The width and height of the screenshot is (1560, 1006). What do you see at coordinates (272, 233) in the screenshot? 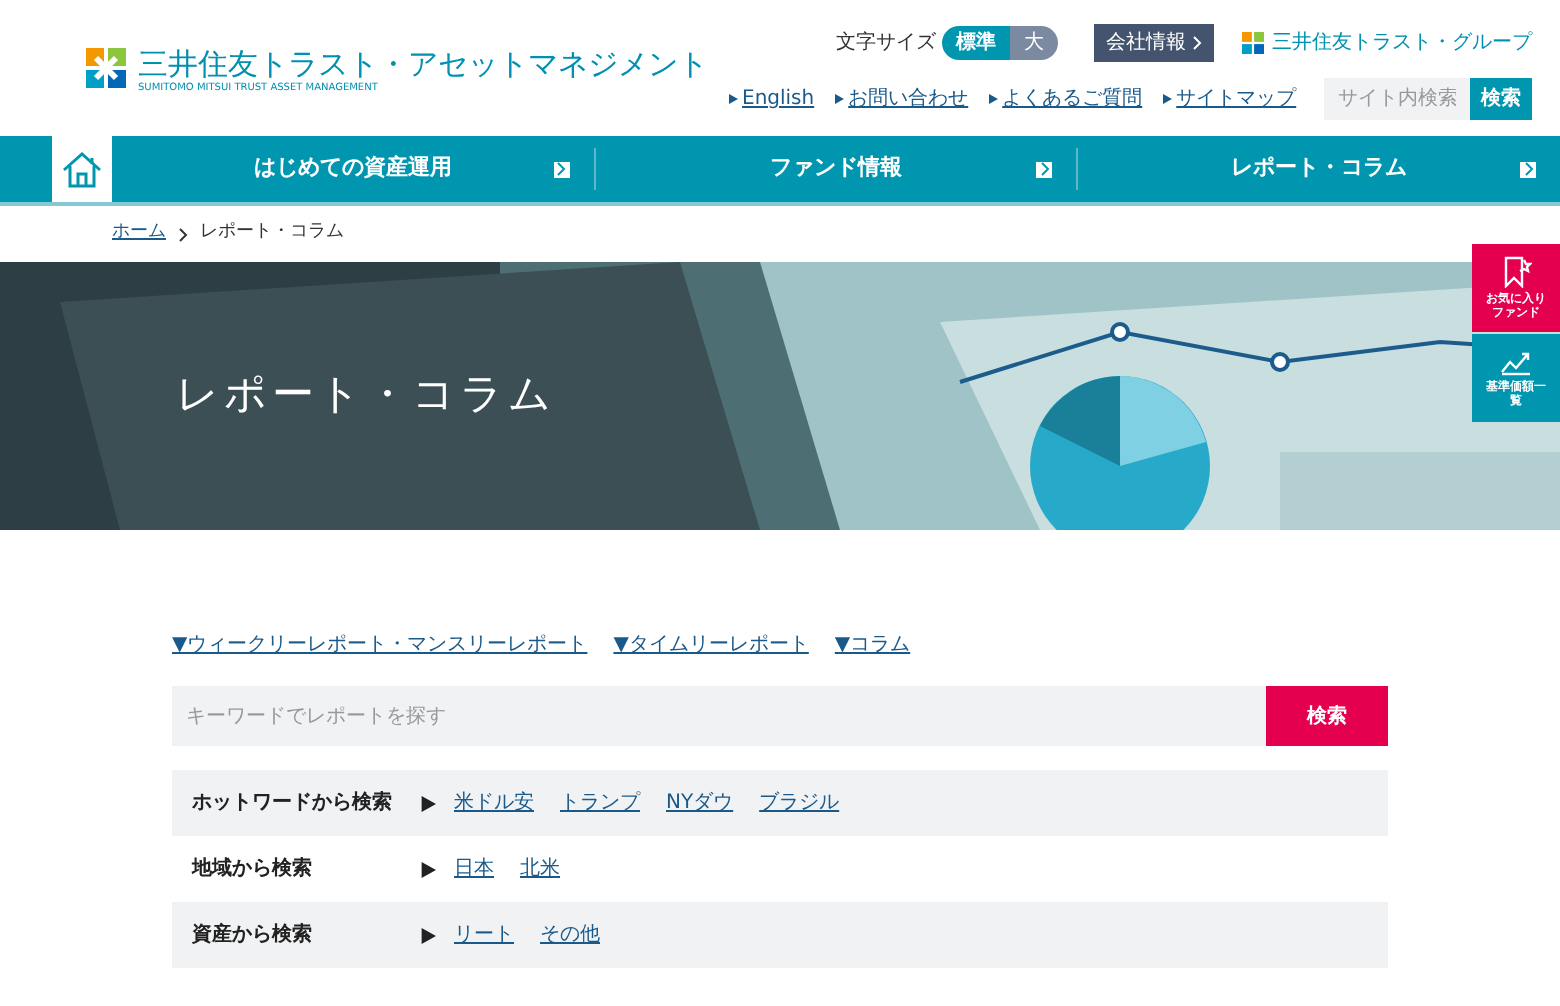
I see `breadcrumb-current: レポート・コラム` at bounding box center [272, 233].